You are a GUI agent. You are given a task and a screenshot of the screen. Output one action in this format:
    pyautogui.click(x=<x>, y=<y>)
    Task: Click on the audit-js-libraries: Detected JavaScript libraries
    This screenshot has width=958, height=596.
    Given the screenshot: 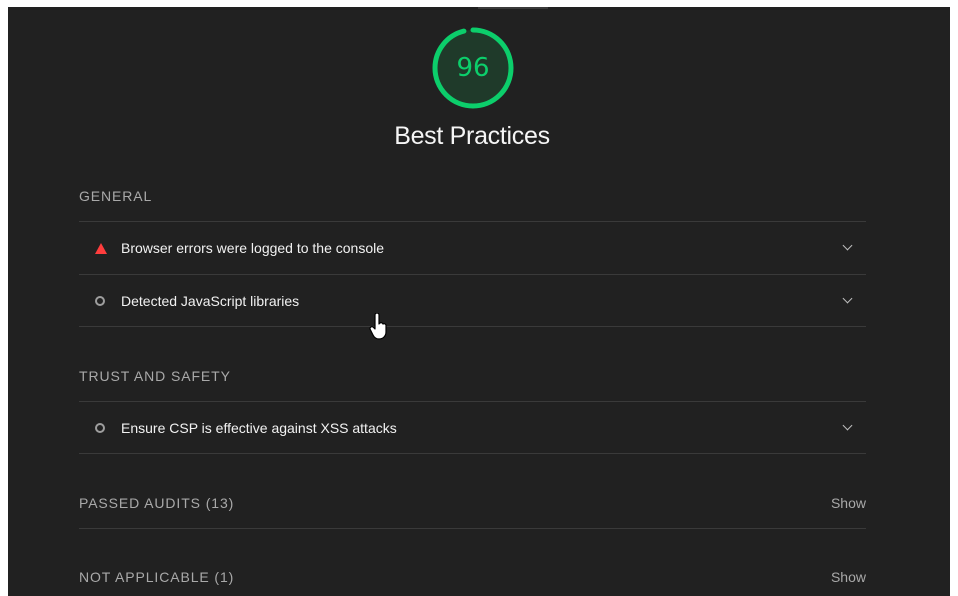 What is the action you would take?
    pyautogui.click(x=472, y=300)
    